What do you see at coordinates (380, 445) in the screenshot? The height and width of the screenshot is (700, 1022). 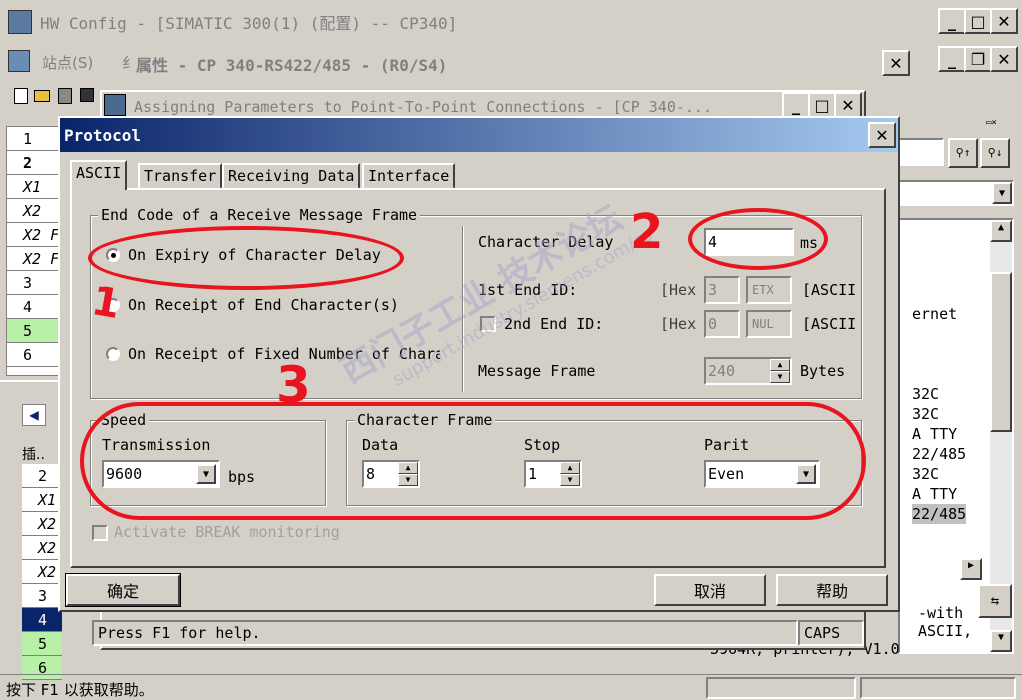 I see `data-bits-label: Data` at bounding box center [380, 445].